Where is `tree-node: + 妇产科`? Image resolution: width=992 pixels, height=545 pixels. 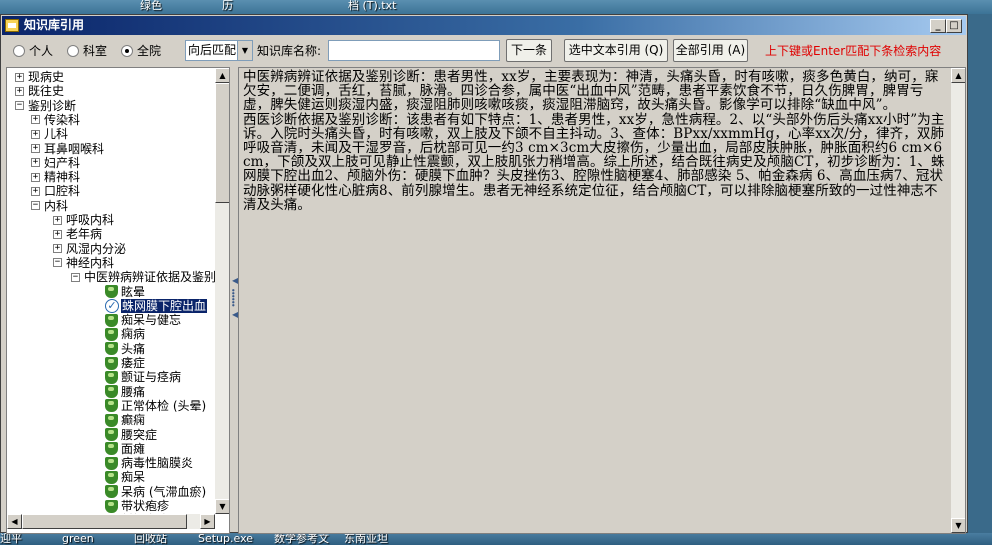 tree-node: + 妇产科 is located at coordinates (55, 163).